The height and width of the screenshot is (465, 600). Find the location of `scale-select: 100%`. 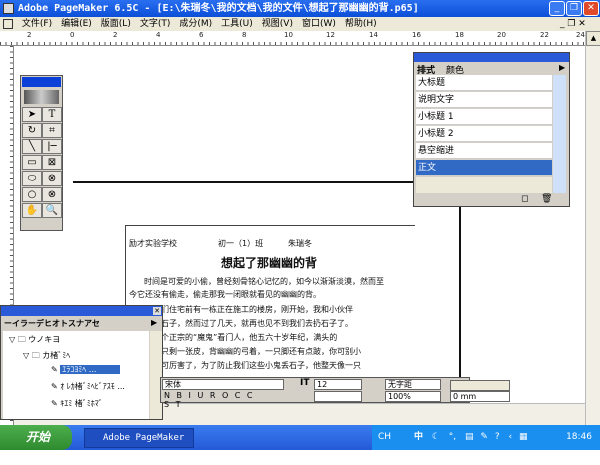

scale-select: 100% is located at coordinates (413, 396).